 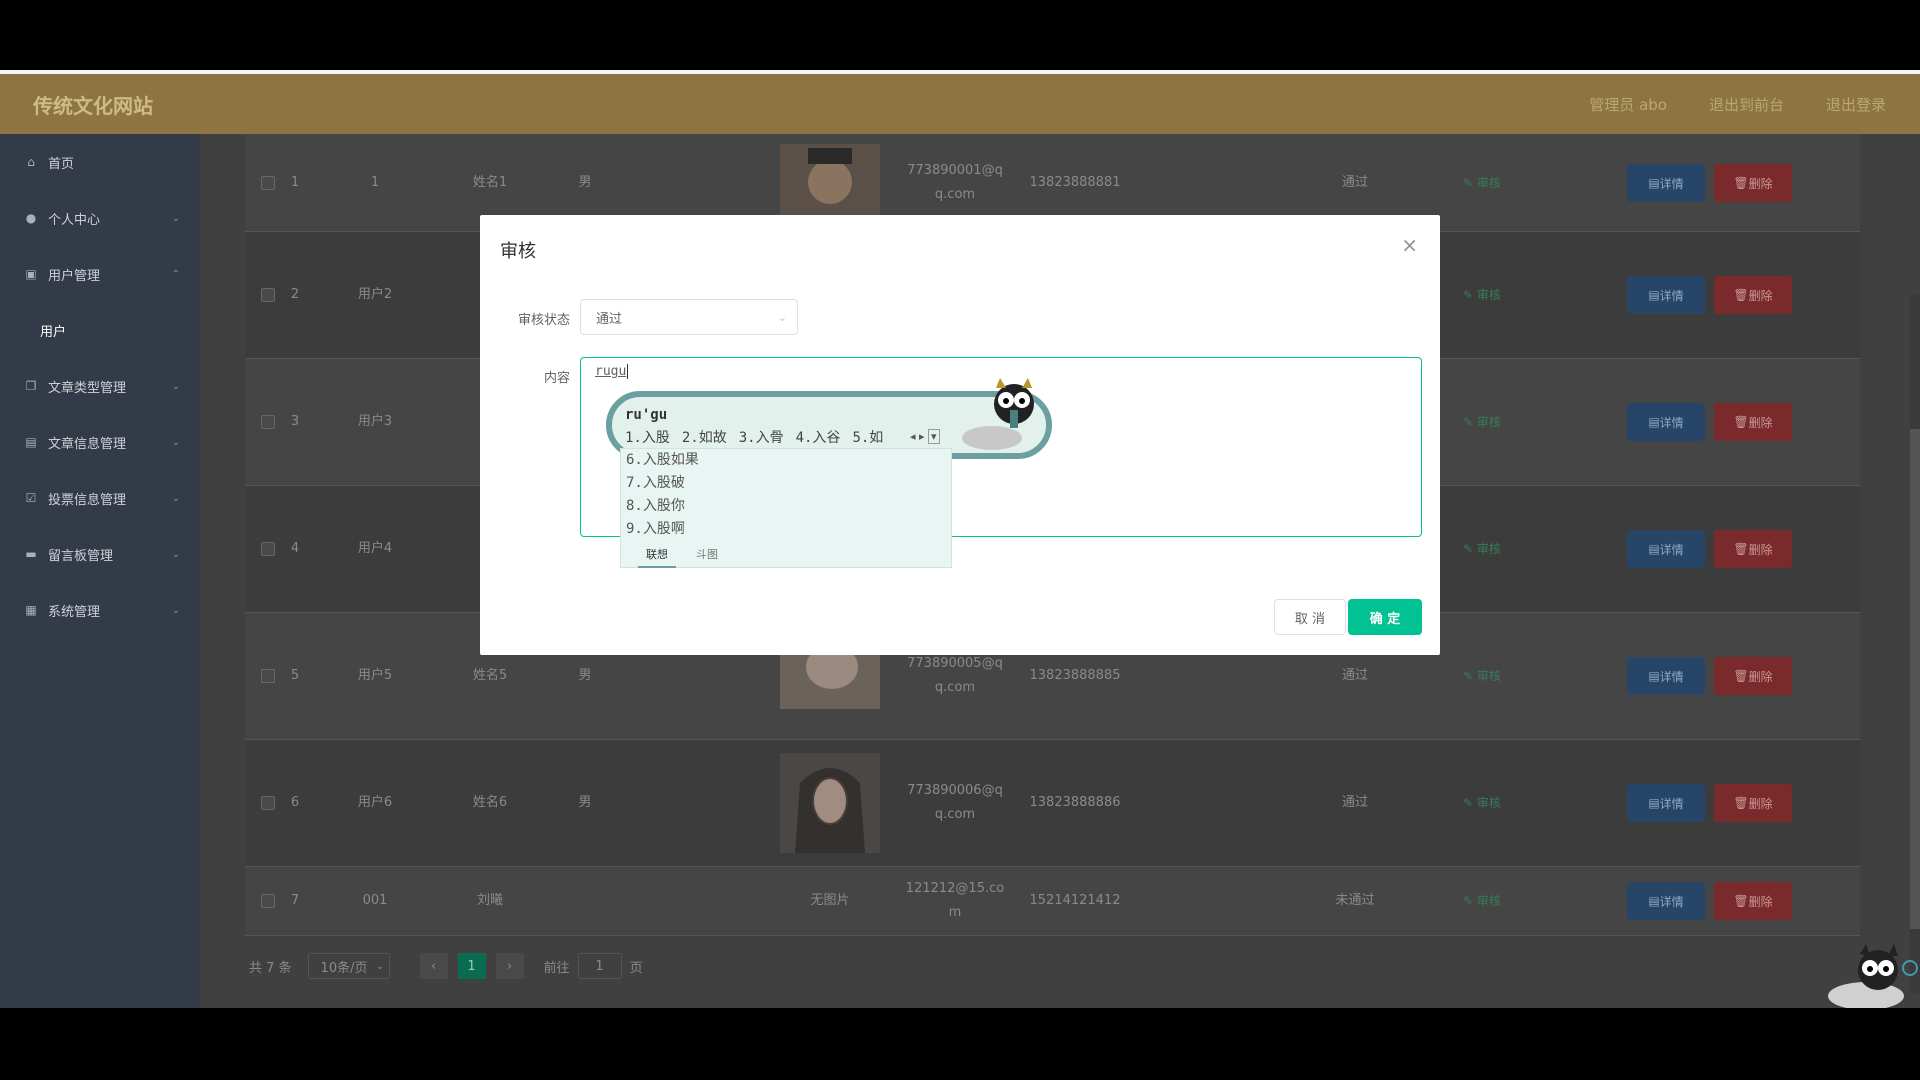 What do you see at coordinates (1354, 182) in the screenshot?
I see `cell-status: 通过` at bounding box center [1354, 182].